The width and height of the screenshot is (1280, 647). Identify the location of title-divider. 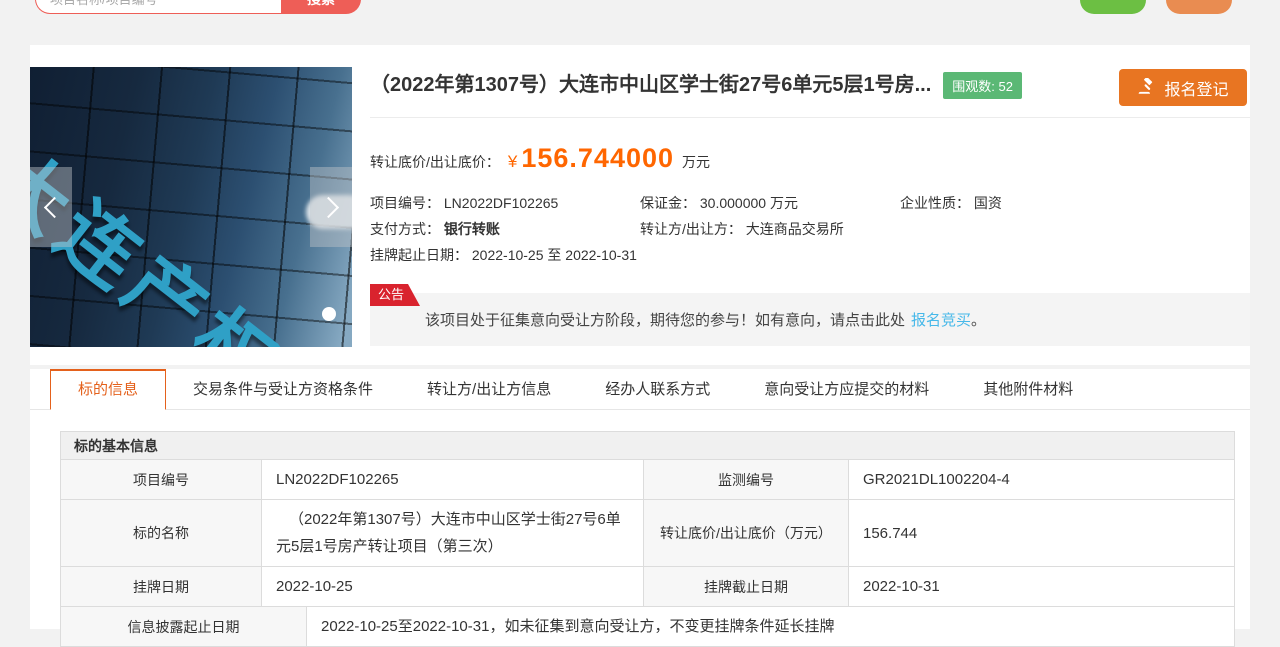
(810, 117).